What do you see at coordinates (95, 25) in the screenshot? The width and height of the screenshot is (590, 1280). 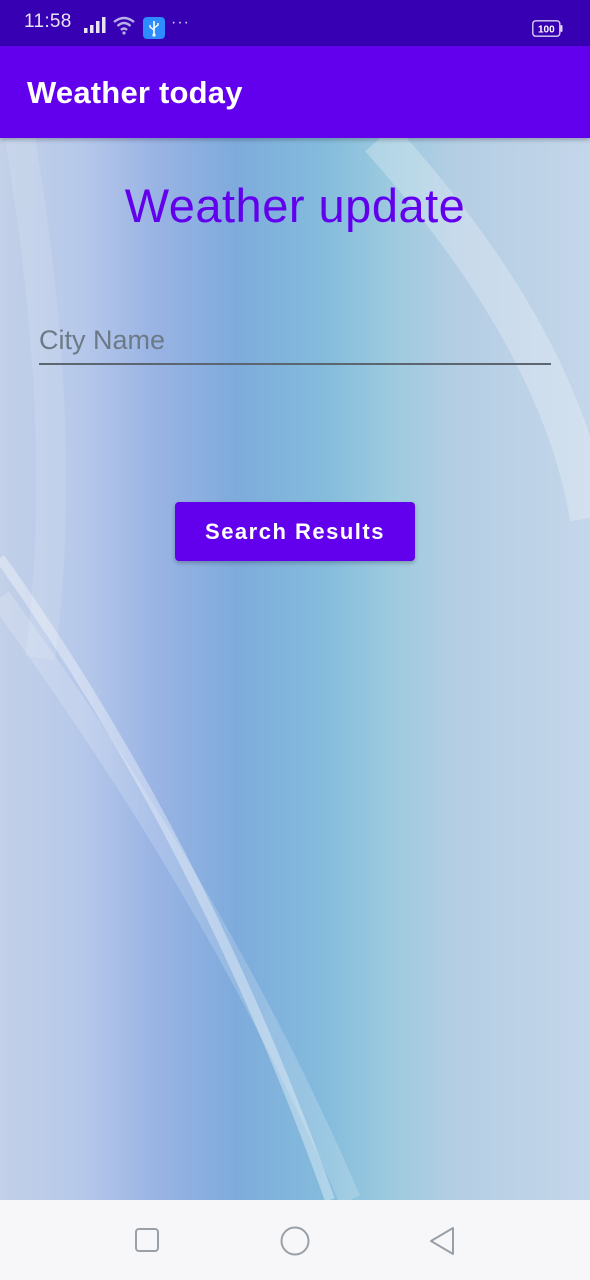 I see `signal-icon` at bounding box center [95, 25].